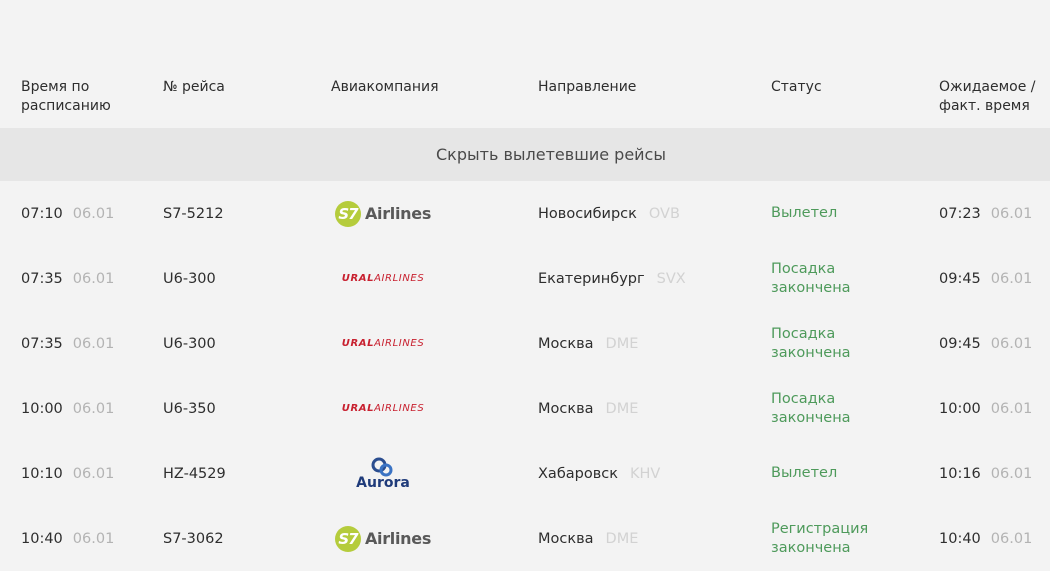 Image resolution: width=1050 pixels, height=571 pixels. Describe the element at coordinates (193, 213) in the screenshot. I see `flight-number: S7-5212` at that location.